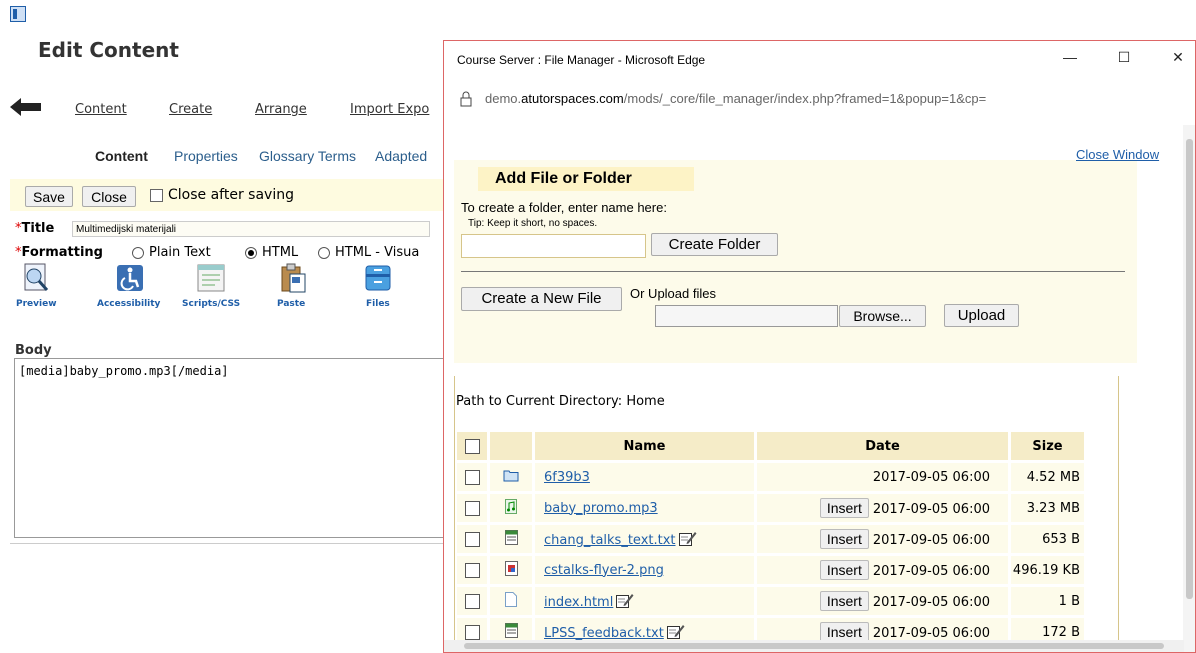 This screenshot has width=1196, height=653. I want to click on close-window-button: ✕, so click(1178, 57).